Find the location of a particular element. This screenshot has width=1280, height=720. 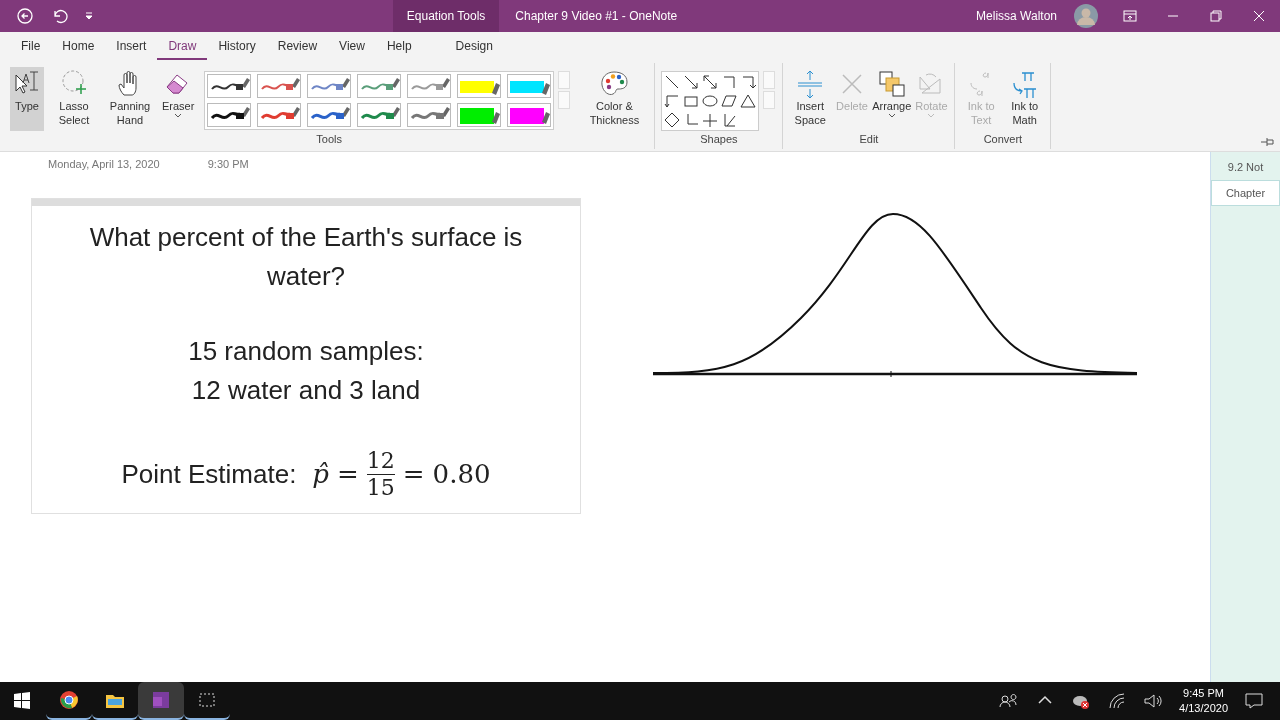

ribbon-tab: File is located at coordinates (31, 46).